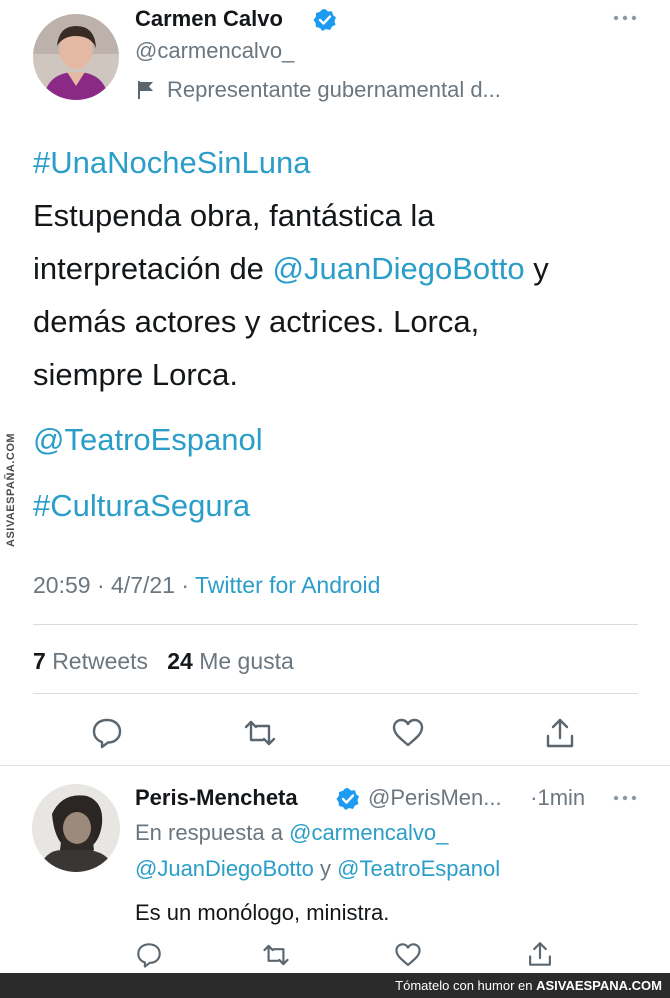 The width and height of the screenshot is (670, 998). I want to click on replying-to-label: En respuesta a, so click(209, 832).